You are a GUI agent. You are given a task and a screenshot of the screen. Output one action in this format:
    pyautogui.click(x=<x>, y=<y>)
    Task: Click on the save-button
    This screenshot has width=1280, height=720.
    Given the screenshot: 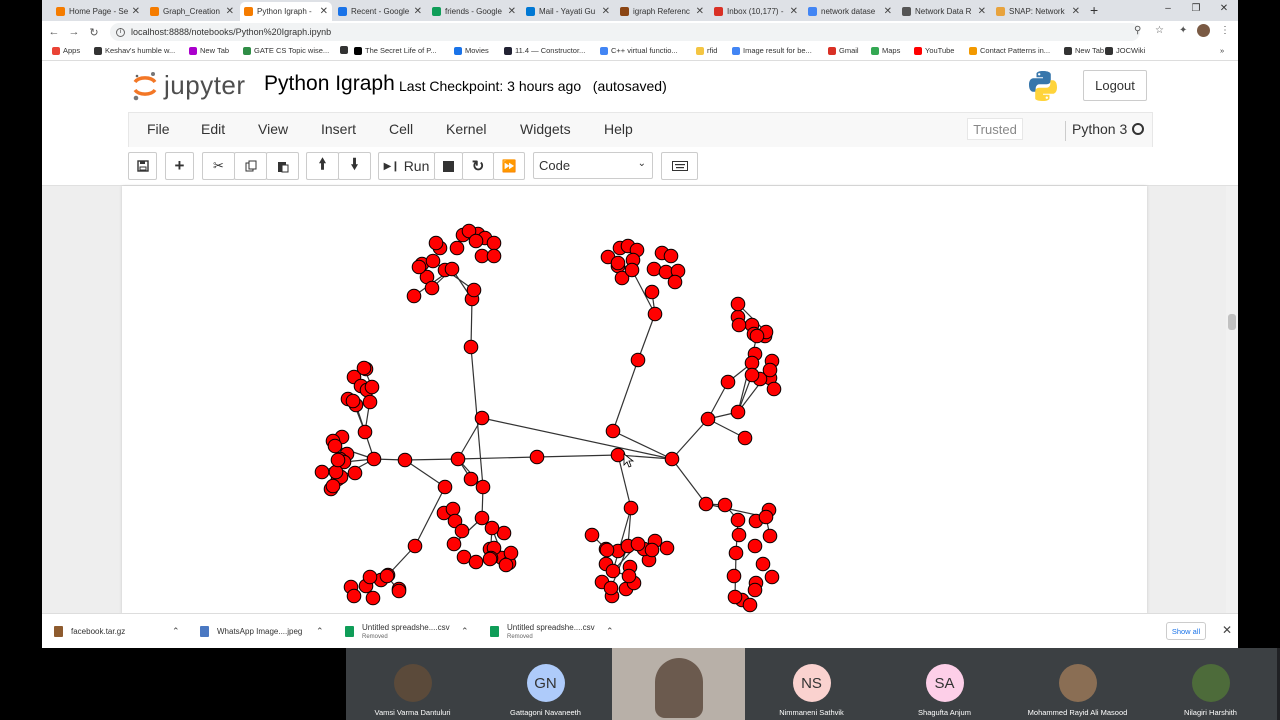 What is the action you would take?
    pyautogui.click(x=142, y=166)
    